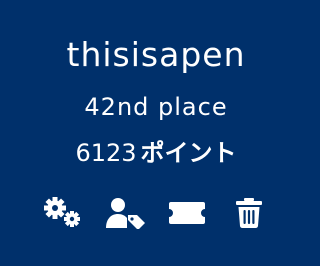 This screenshot has width=320, height=266. I want to click on action-bar, so click(156, 213).